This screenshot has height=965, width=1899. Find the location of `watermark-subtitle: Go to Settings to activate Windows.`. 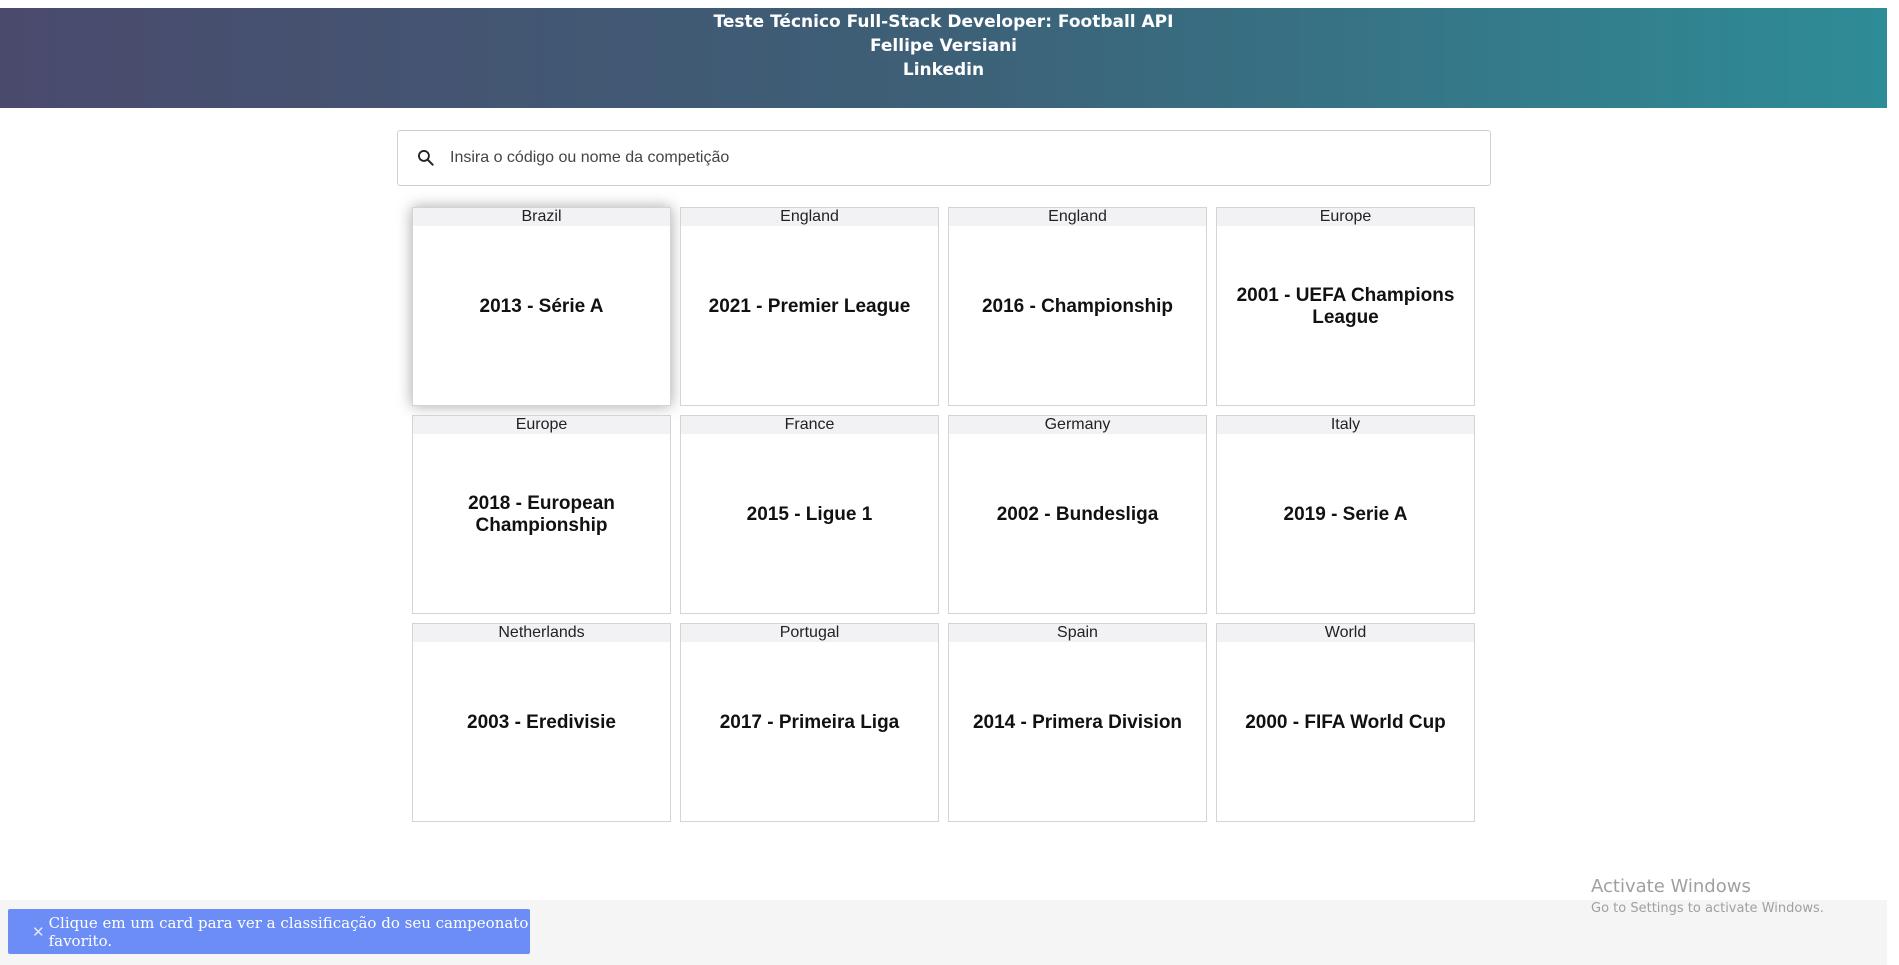

watermark-subtitle: Go to Settings to activate Windows. is located at coordinates (1707, 908).